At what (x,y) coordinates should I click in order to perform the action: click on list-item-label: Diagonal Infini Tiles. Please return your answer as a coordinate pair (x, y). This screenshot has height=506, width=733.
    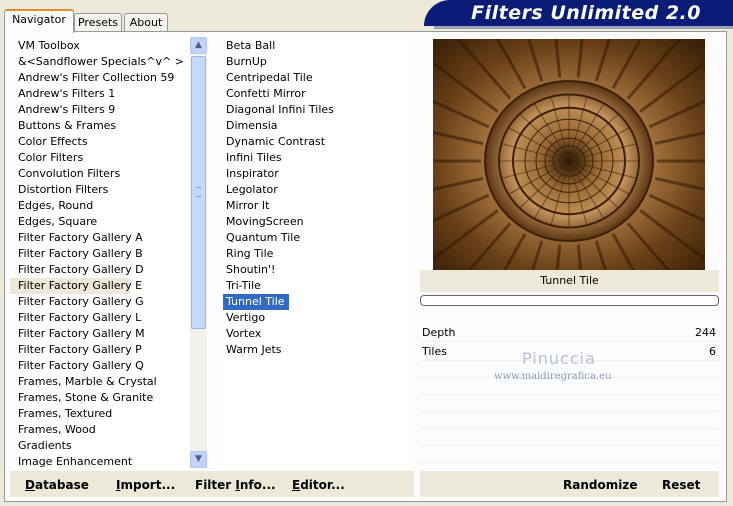
    Looking at the image, I should click on (280, 109).